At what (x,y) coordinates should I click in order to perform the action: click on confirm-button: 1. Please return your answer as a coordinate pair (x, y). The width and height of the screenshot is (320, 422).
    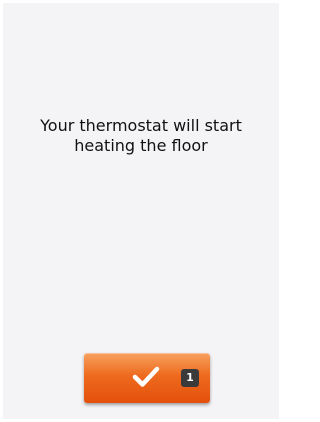
    Looking at the image, I should click on (147, 378).